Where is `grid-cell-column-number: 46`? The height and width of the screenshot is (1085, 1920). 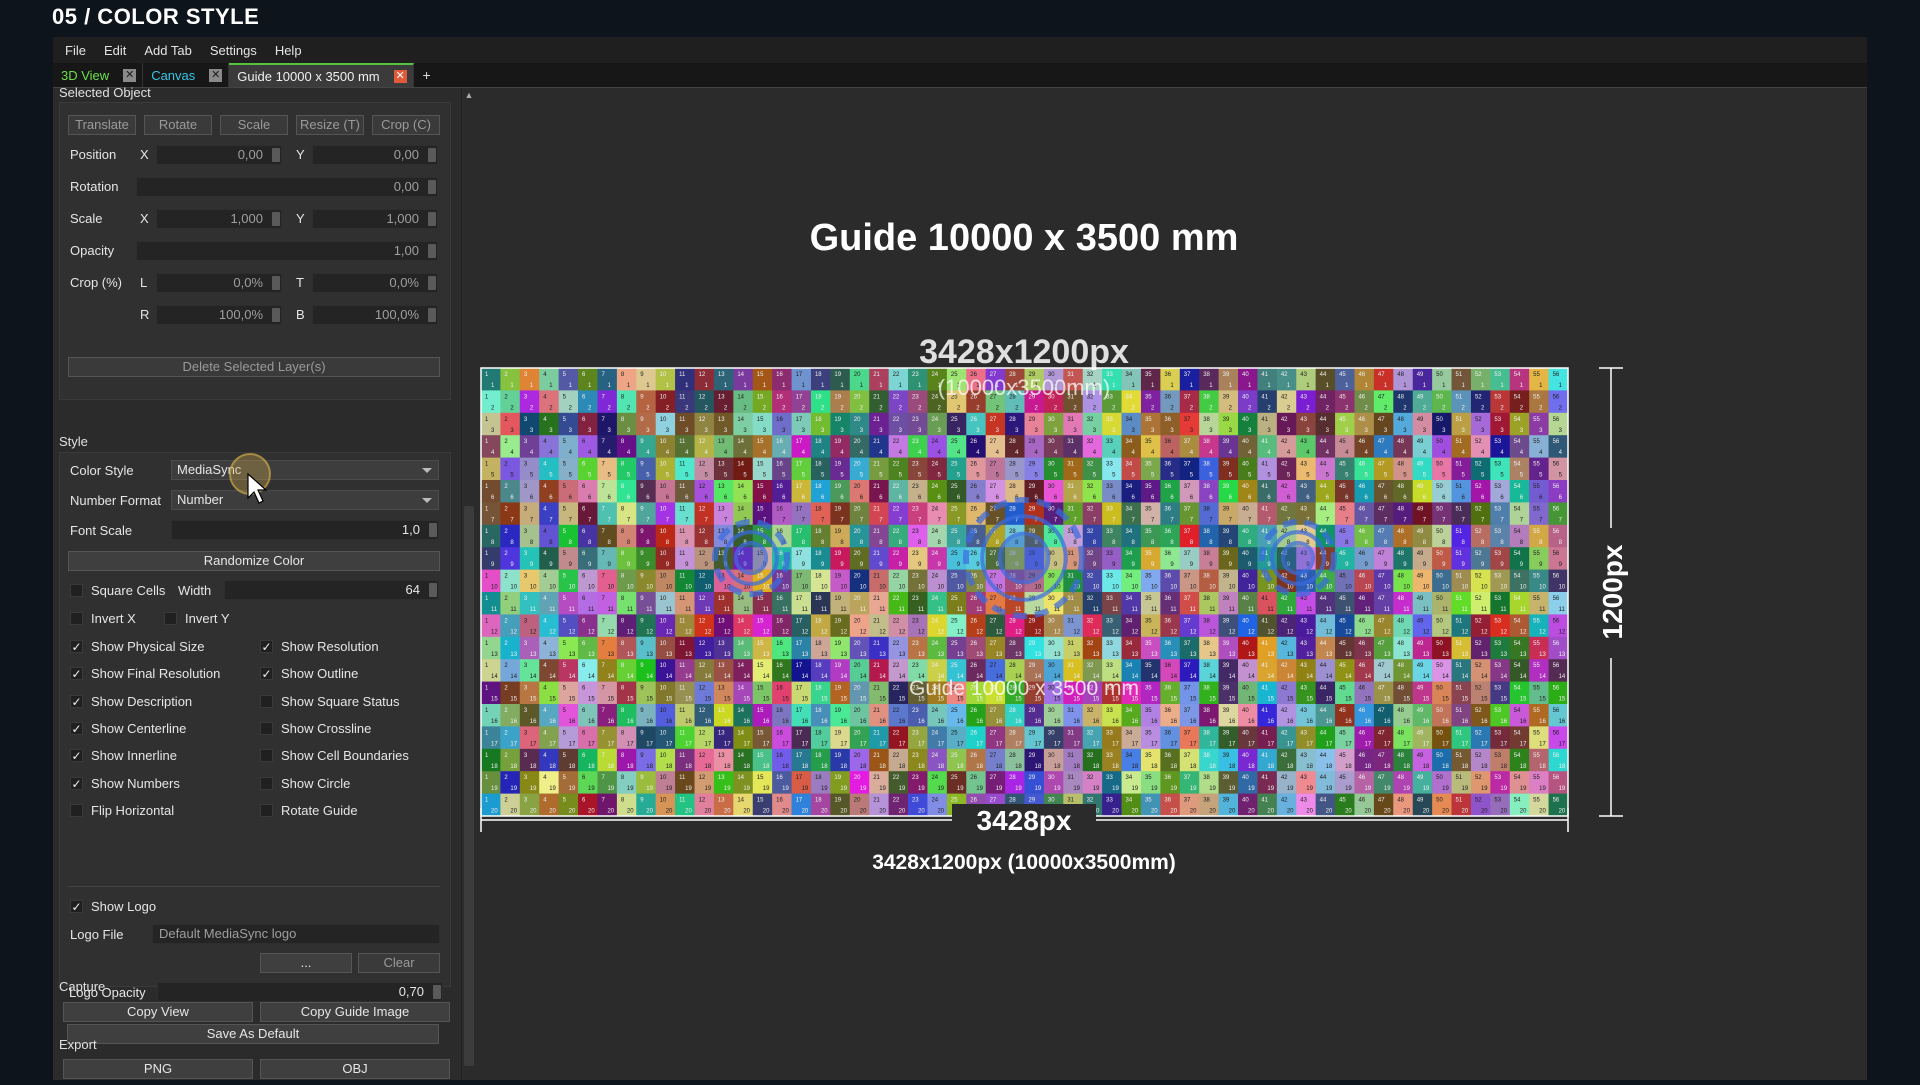 grid-cell-column-number: 46 is located at coordinates (1361, 577).